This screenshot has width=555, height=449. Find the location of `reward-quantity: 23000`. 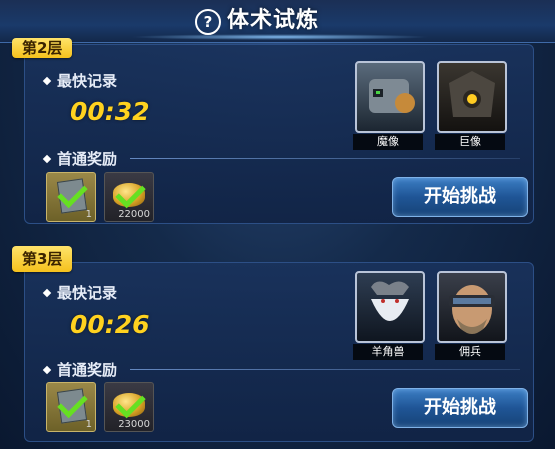

reward-quantity: 23000 is located at coordinates (134, 424).